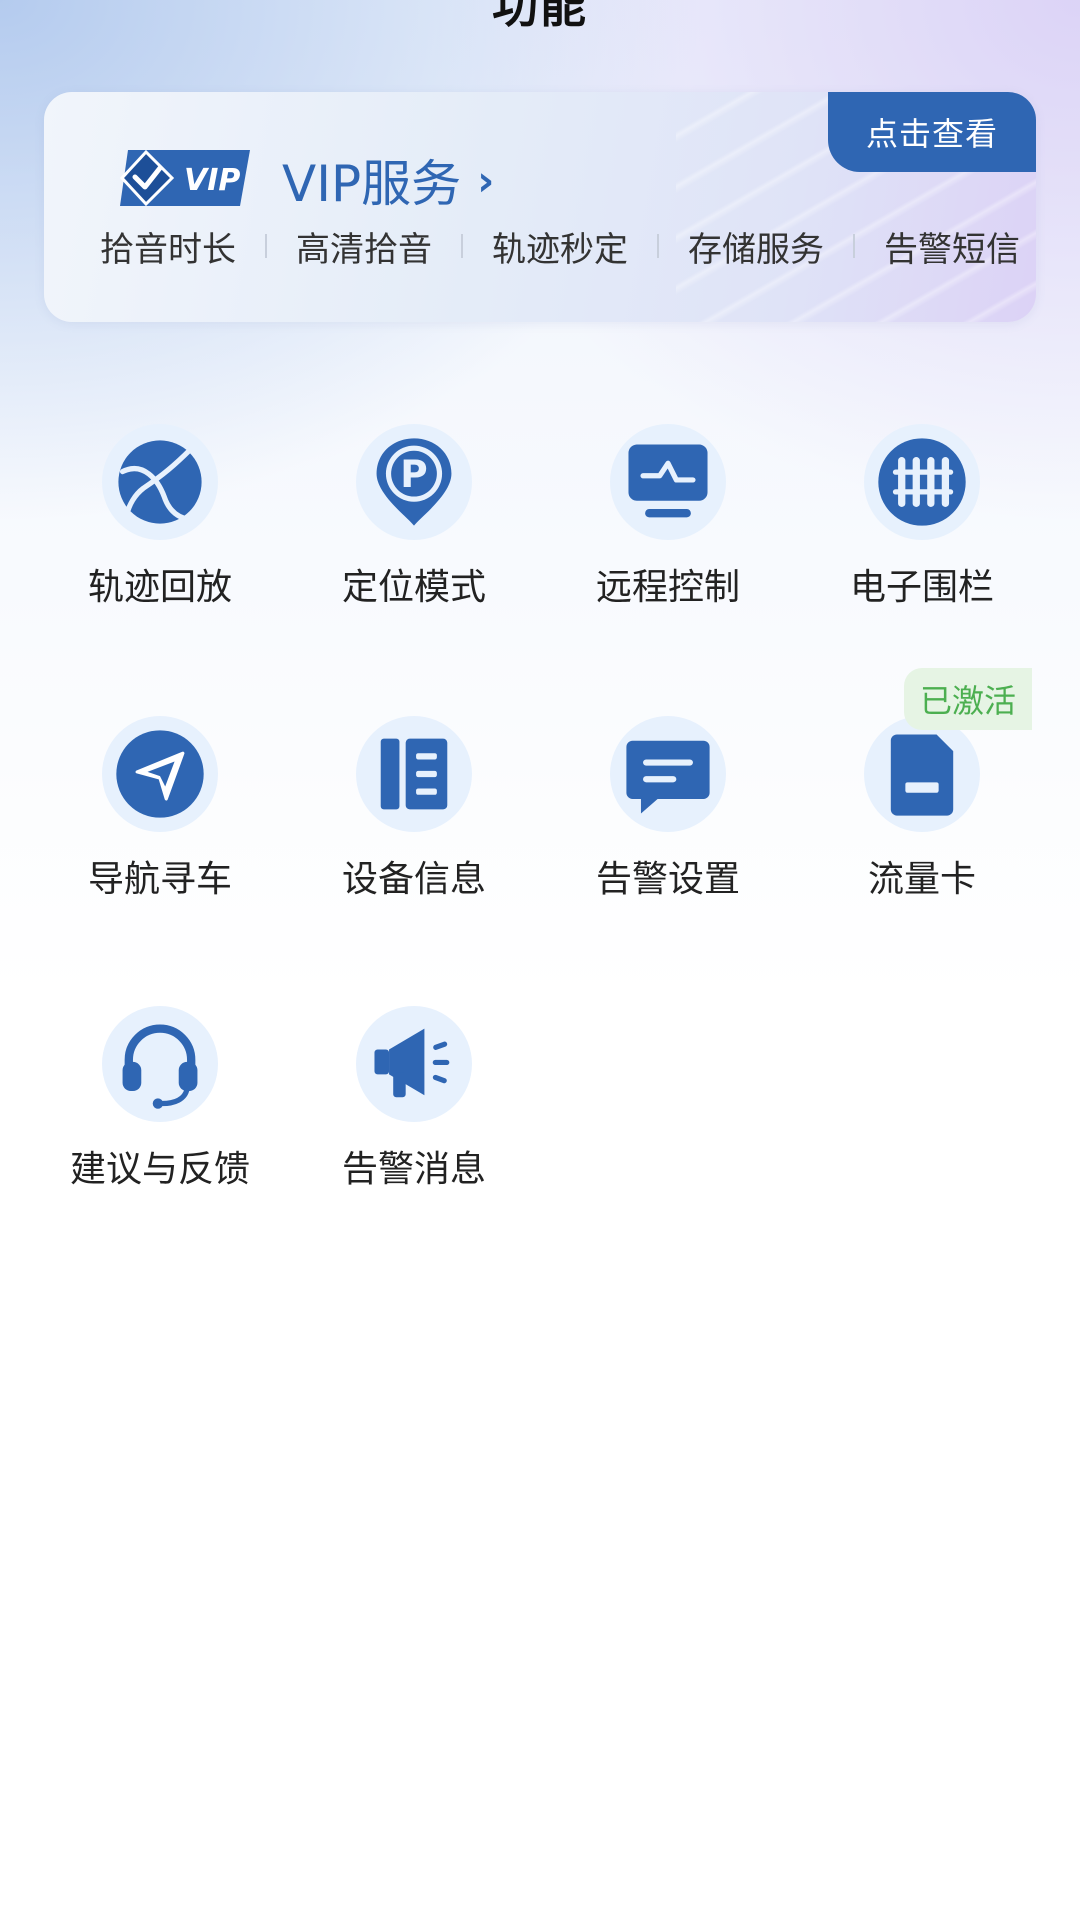 The width and height of the screenshot is (1080, 1920). Describe the element at coordinates (159, 587) in the screenshot. I see `grid-item-label: 轨迹回放` at that location.